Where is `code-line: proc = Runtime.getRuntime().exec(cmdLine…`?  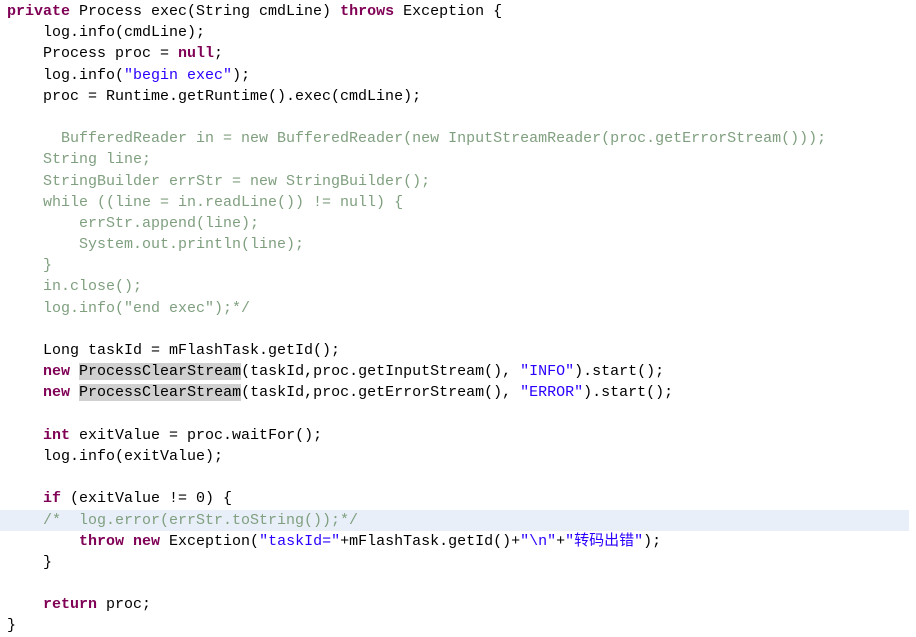 code-line: proc = Runtime.getRuntime().exec(cmdLine… is located at coordinates (458, 96).